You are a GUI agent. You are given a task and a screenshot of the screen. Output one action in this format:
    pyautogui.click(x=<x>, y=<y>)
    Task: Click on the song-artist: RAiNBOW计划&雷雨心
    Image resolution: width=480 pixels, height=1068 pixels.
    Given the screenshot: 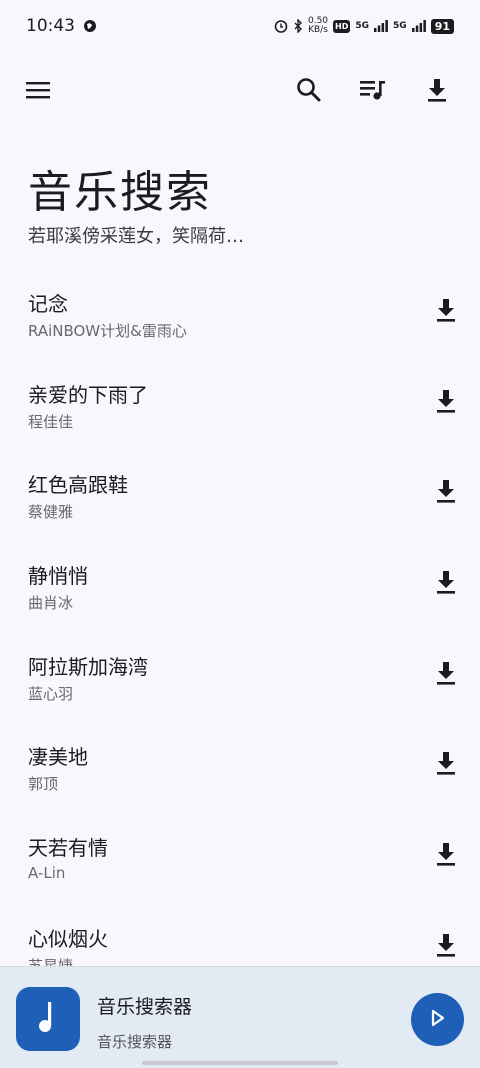 What is the action you would take?
    pyautogui.click(x=107, y=331)
    